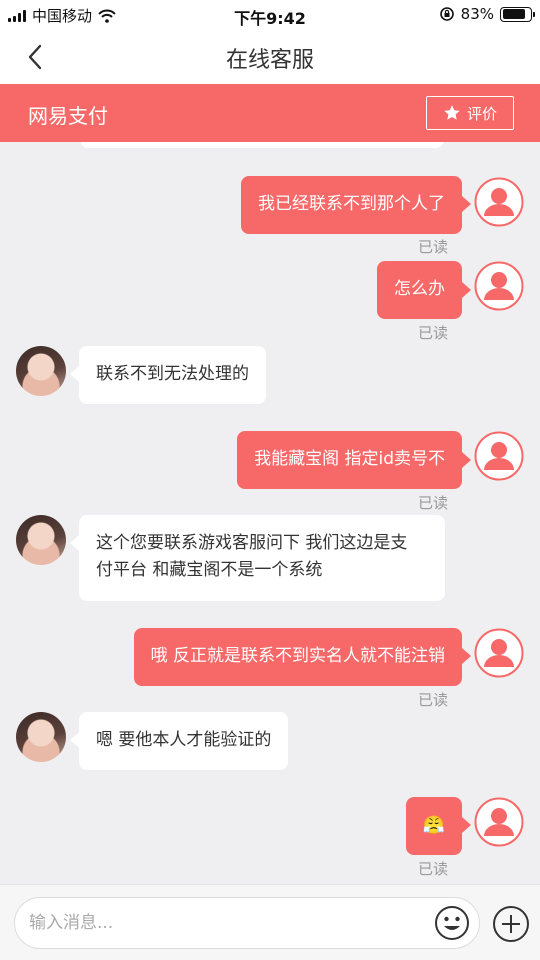  Describe the element at coordinates (481, 113) in the screenshot. I see `rate-label: 评价` at that location.